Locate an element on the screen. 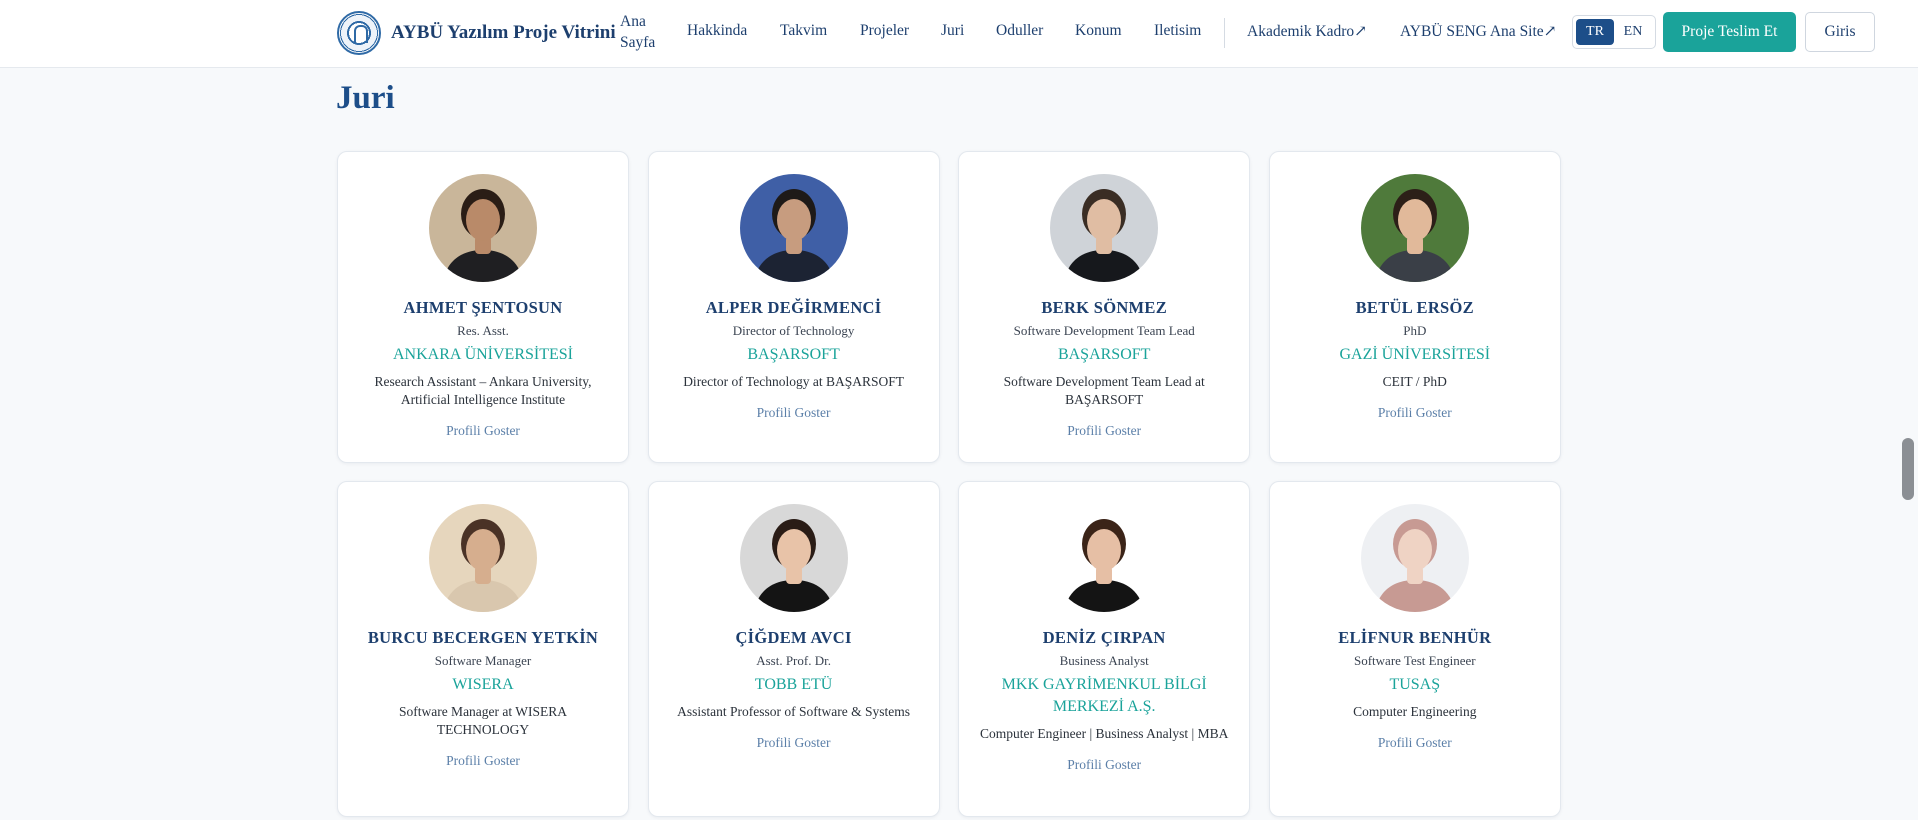  jury-name: BERK SÖNMEZ is located at coordinates (1104, 307).